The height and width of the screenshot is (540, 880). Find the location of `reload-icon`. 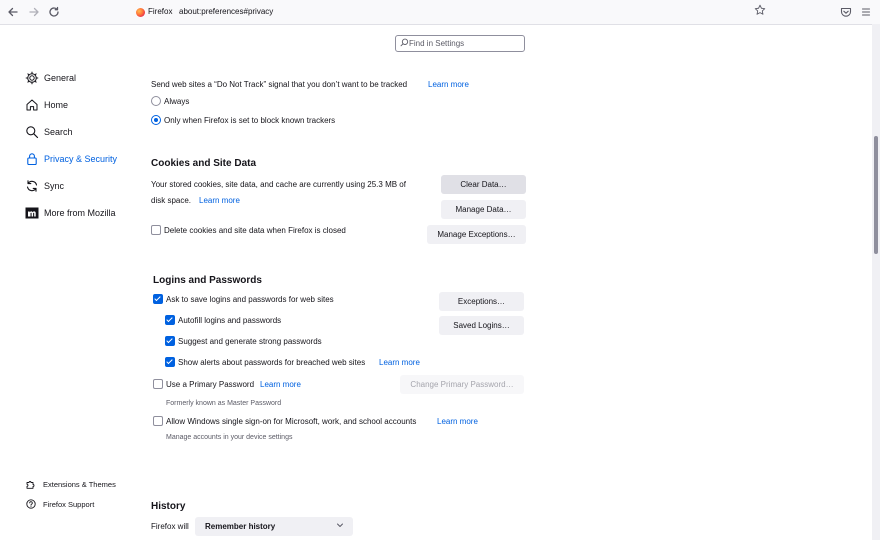

reload-icon is located at coordinates (54, 12).